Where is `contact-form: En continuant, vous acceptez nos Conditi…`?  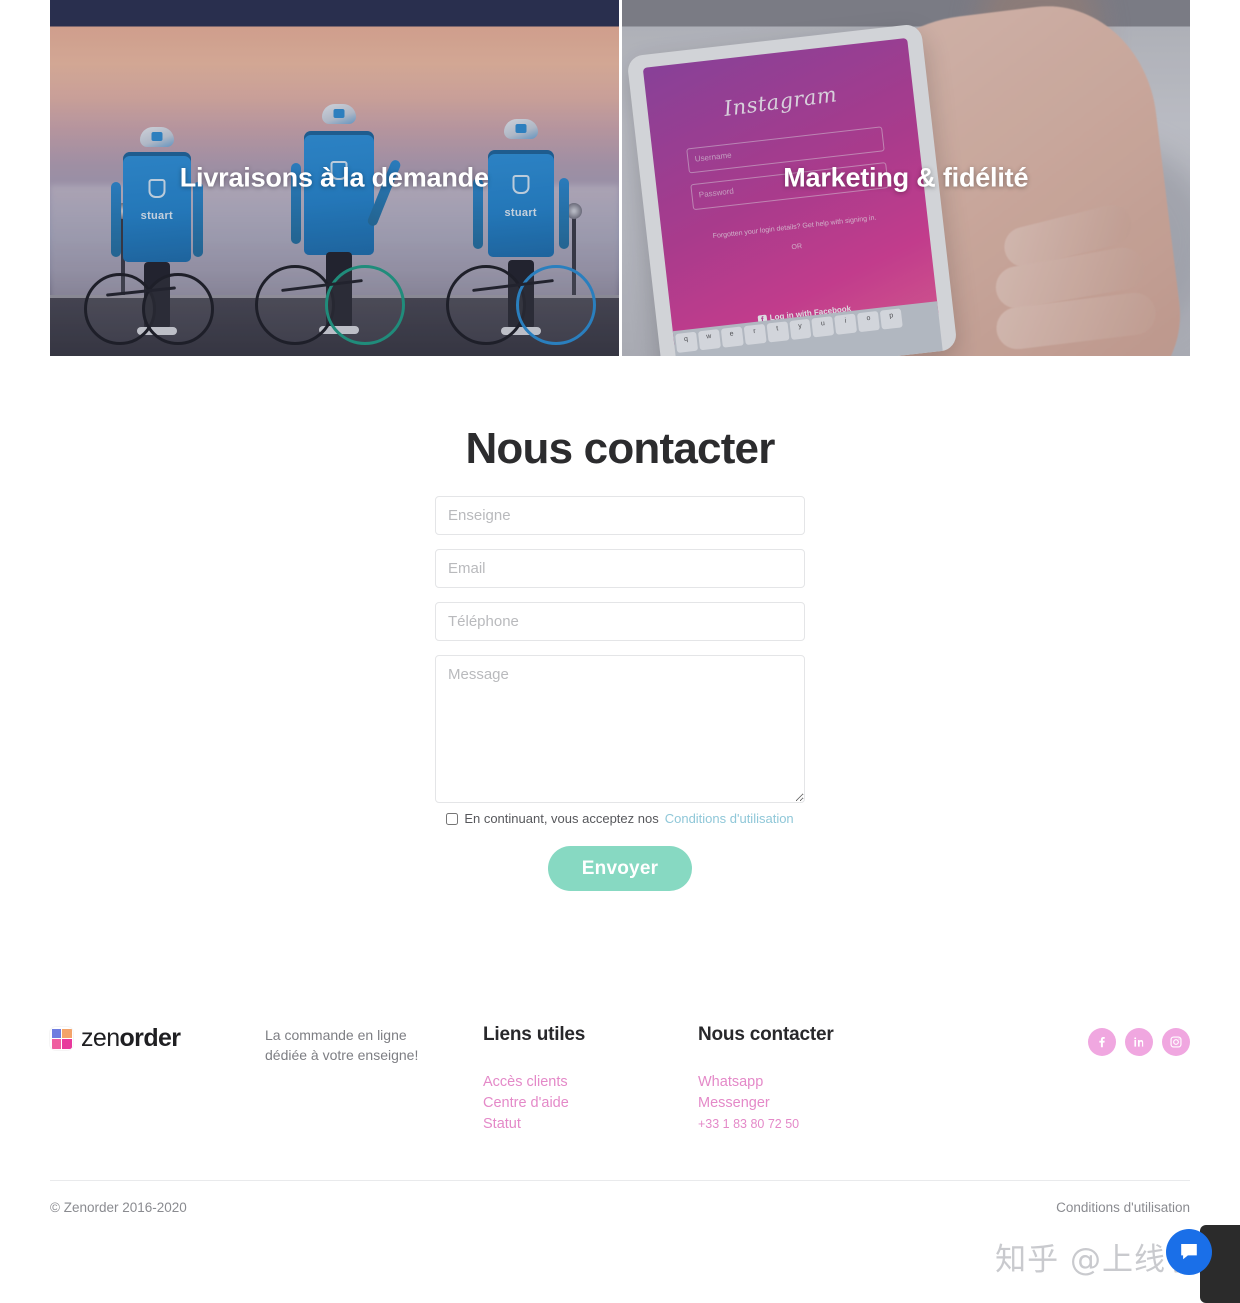
contact-form: En continuant, vous acceptez nos Conditi… is located at coordinates (620, 693).